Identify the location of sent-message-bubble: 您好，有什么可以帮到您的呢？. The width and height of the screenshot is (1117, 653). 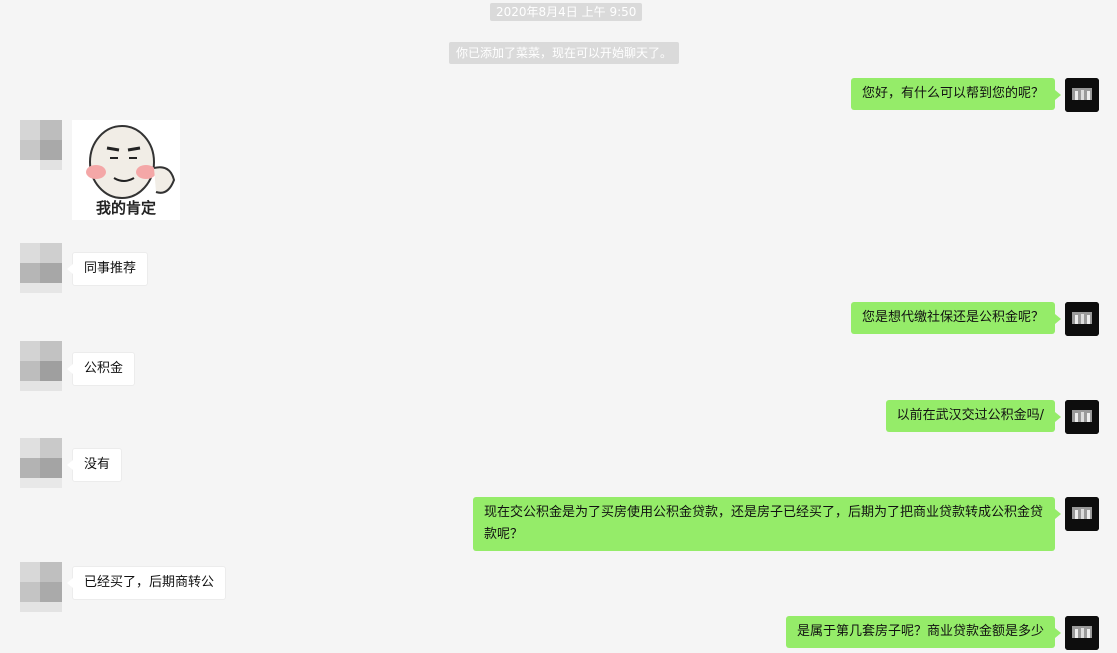
(956, 94).